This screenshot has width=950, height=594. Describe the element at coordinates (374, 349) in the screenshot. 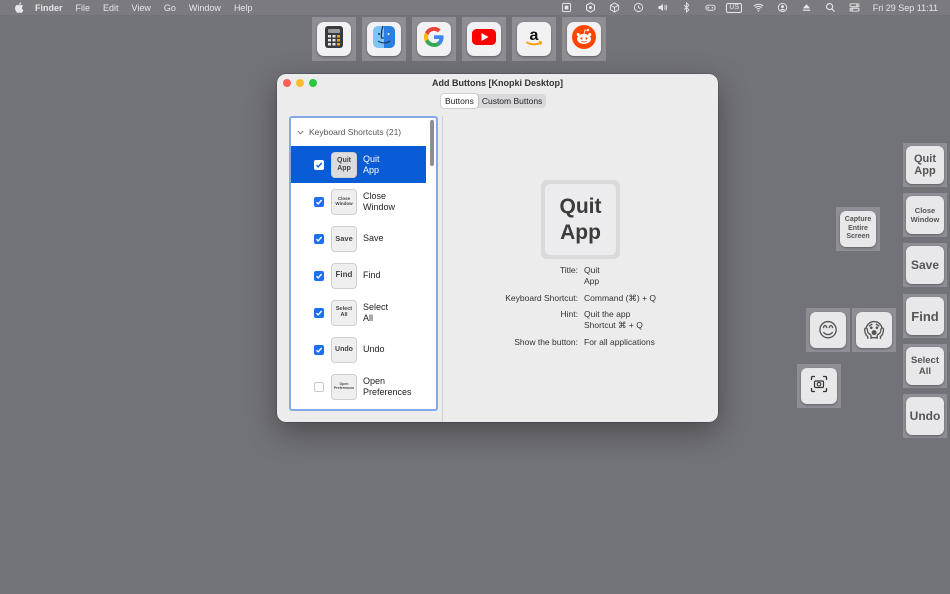

I see `list-item-label: Undo` at that location.